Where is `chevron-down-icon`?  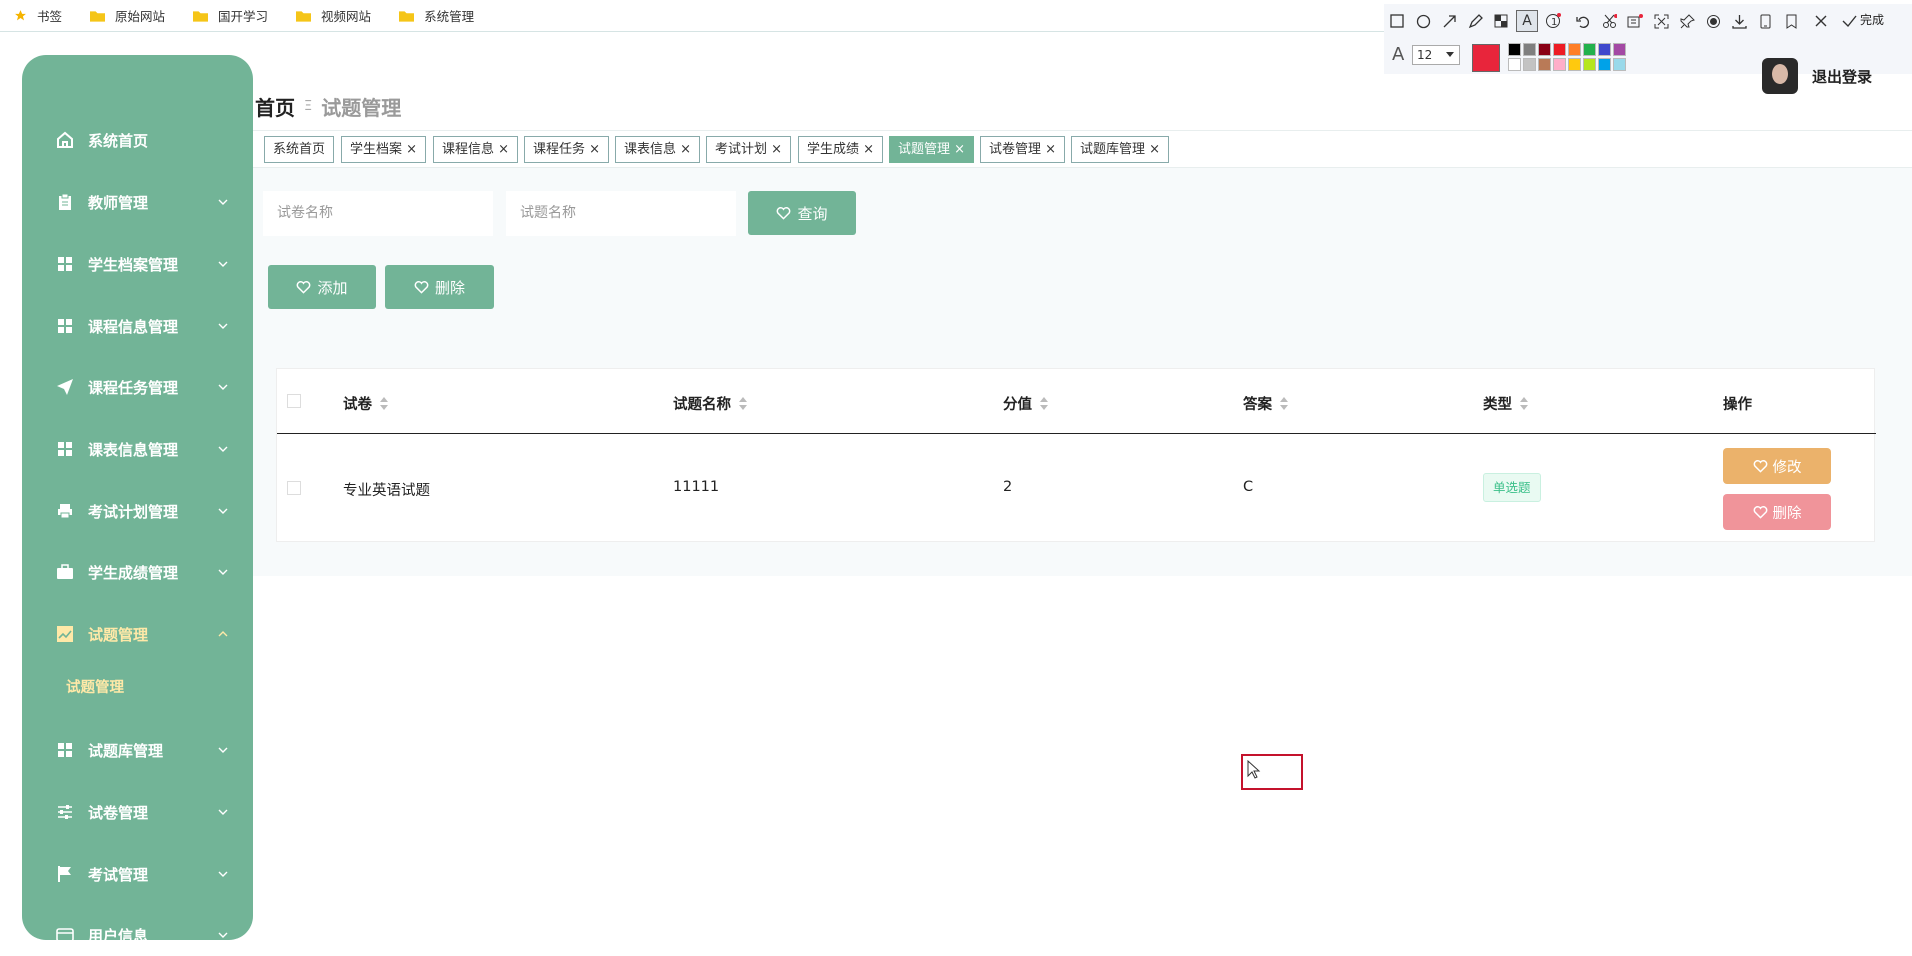 chevron-down-icon is located at coordinates (223, 449).